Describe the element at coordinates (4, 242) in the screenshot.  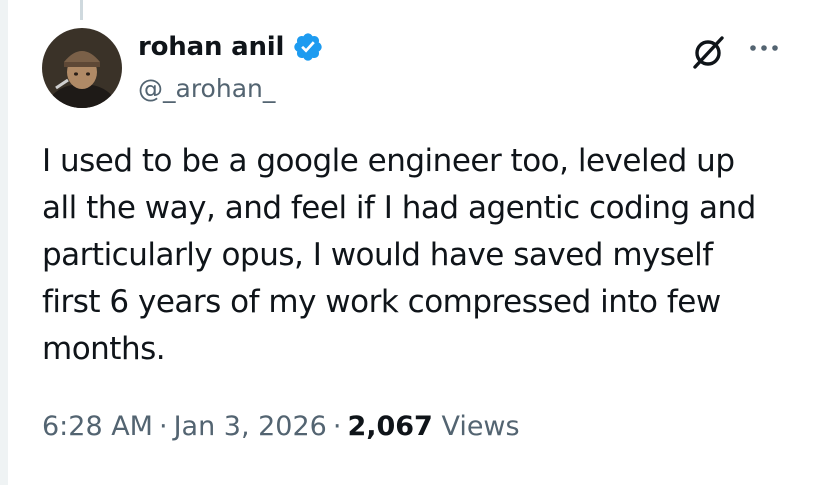
I see `left-edge-border` at that location.